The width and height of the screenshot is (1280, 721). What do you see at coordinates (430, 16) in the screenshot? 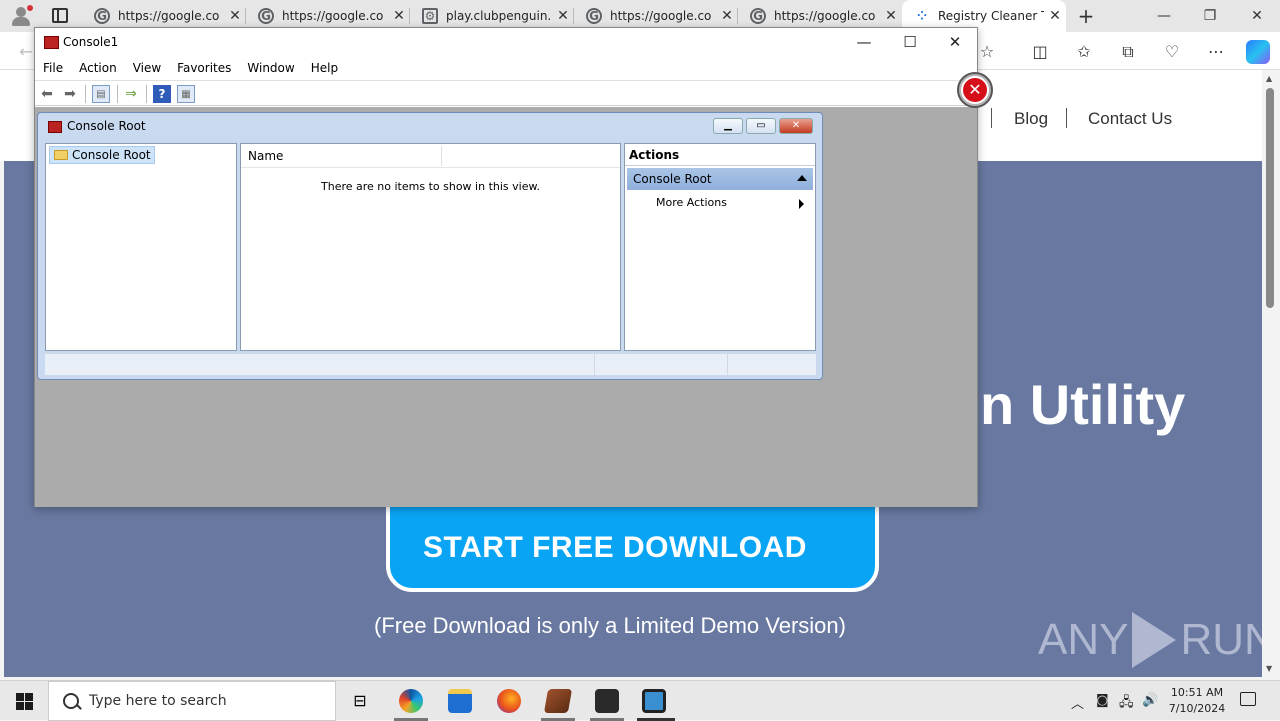
I see `page-icon: ⚙` at bounding box center [430, 16].